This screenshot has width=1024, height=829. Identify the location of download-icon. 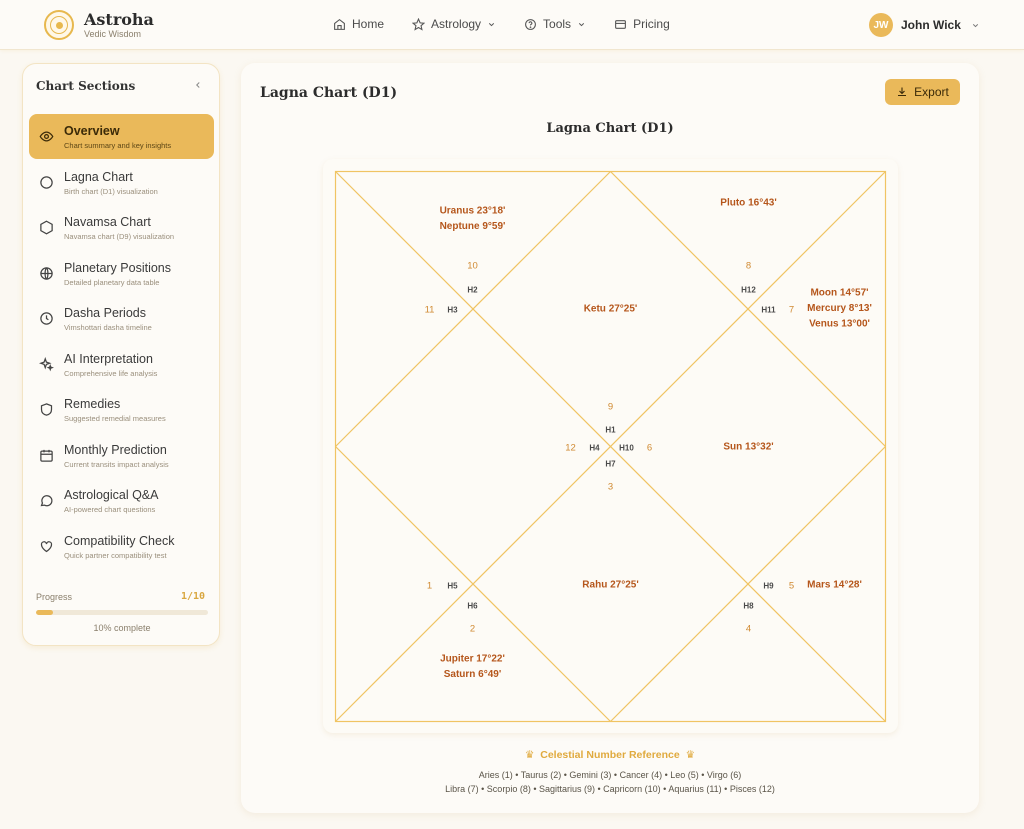
(902, 92).